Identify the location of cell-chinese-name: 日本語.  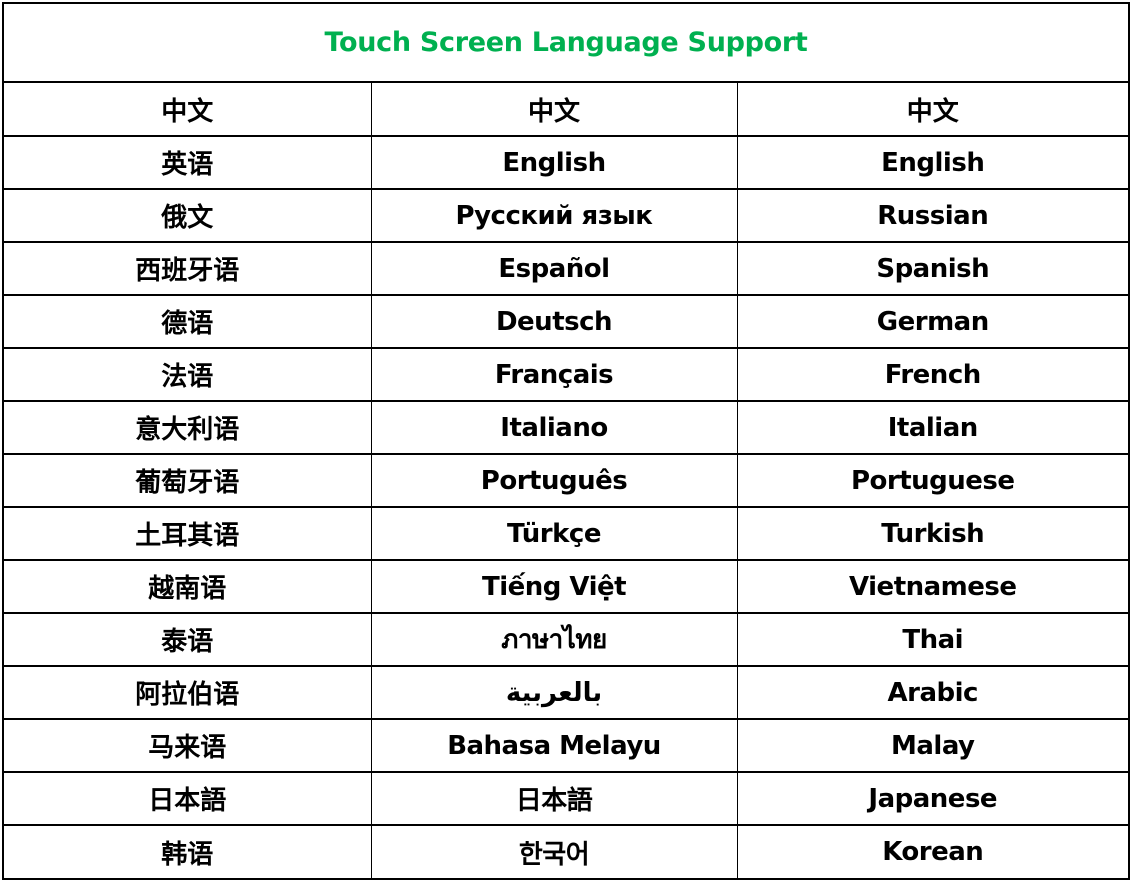
(187, 798).